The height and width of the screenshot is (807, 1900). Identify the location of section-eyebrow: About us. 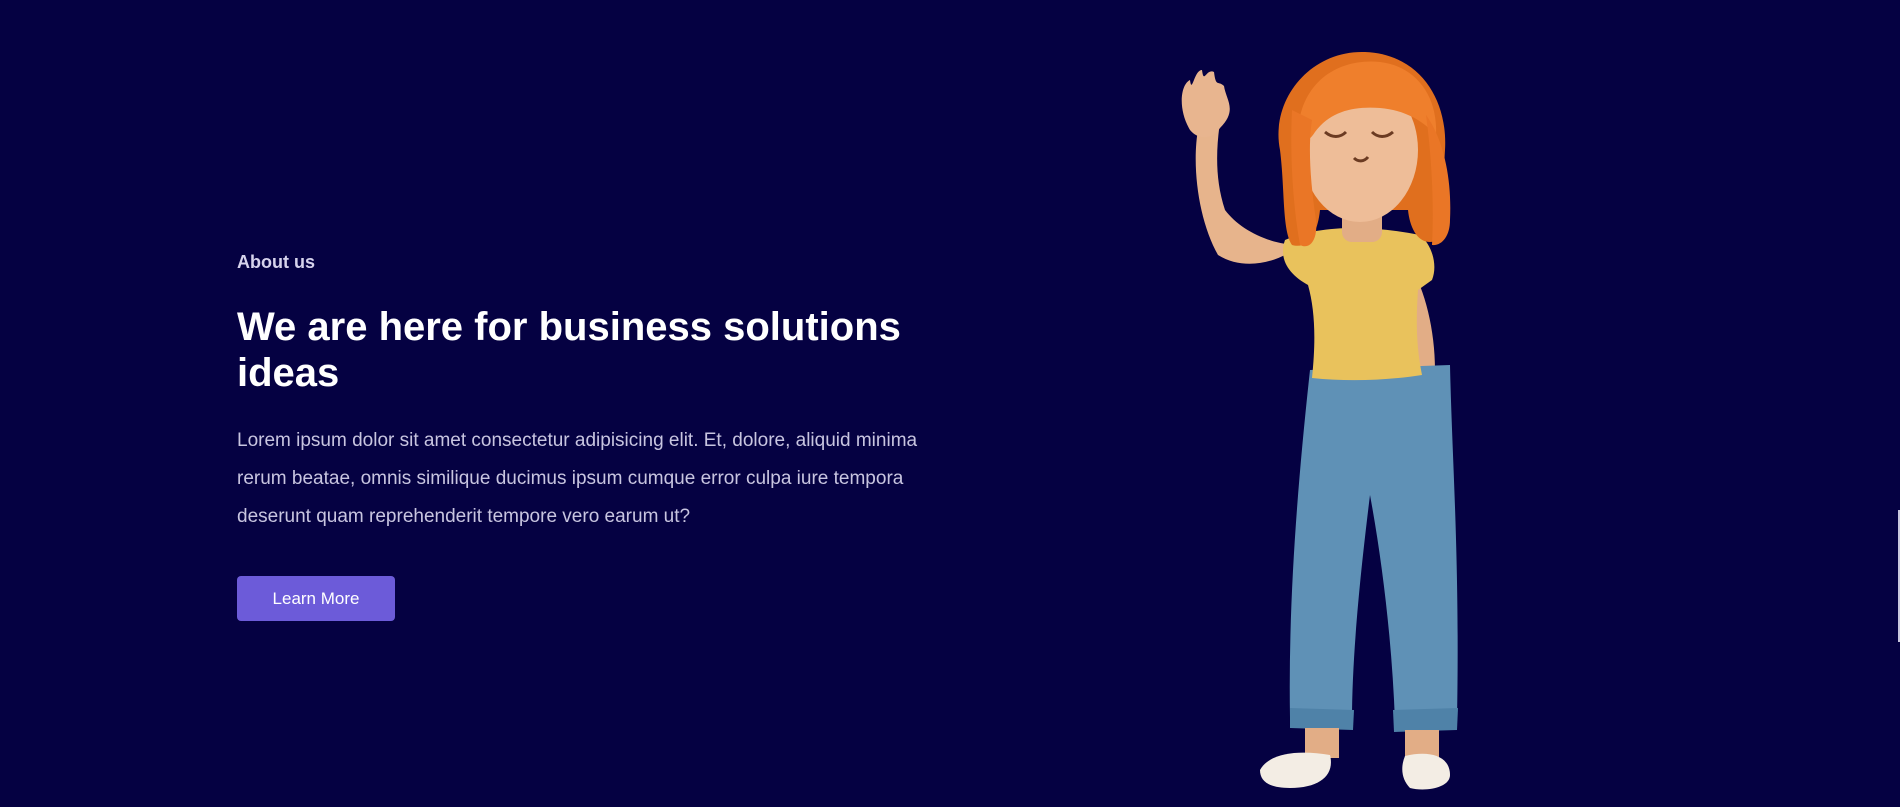
(276, 262).